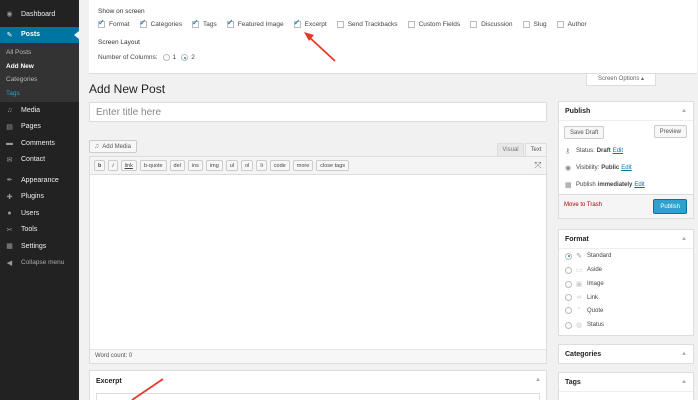 The height and width of the screenshot is (400, 698). Describe the element at coordinates (626, 111) in the screenshot. I see `publish-header: Publish ▲` at that location.